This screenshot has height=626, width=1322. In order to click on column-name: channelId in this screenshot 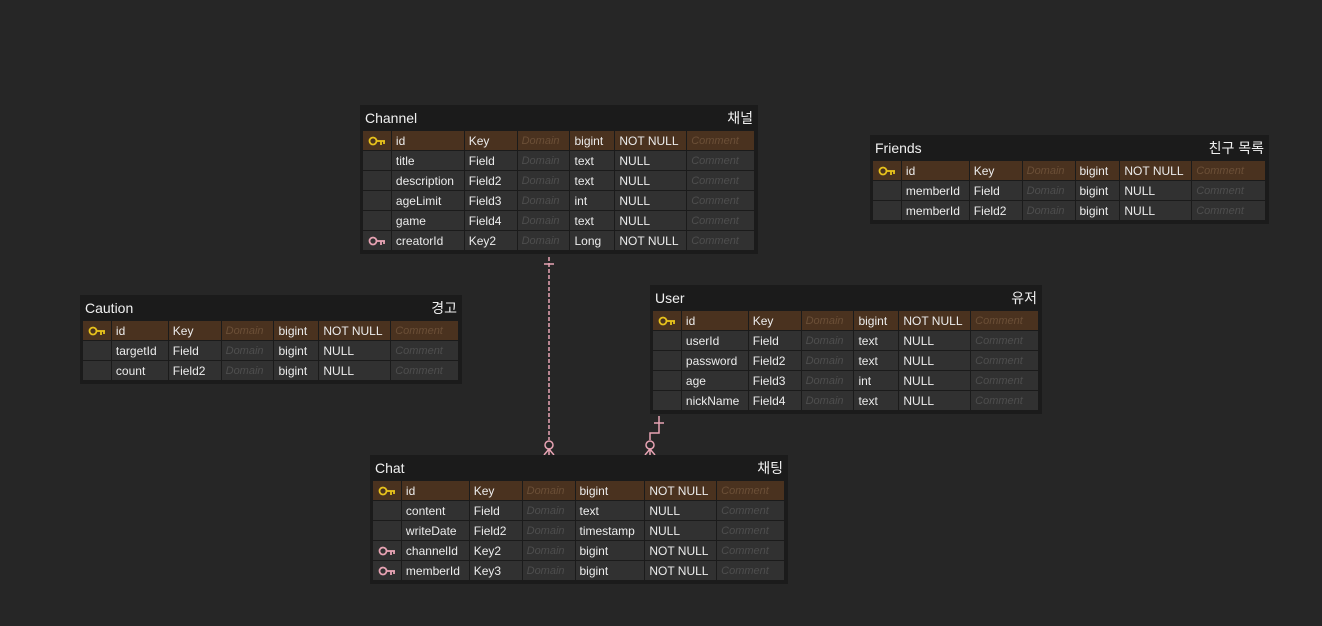, I will do `click(435, 550)`.